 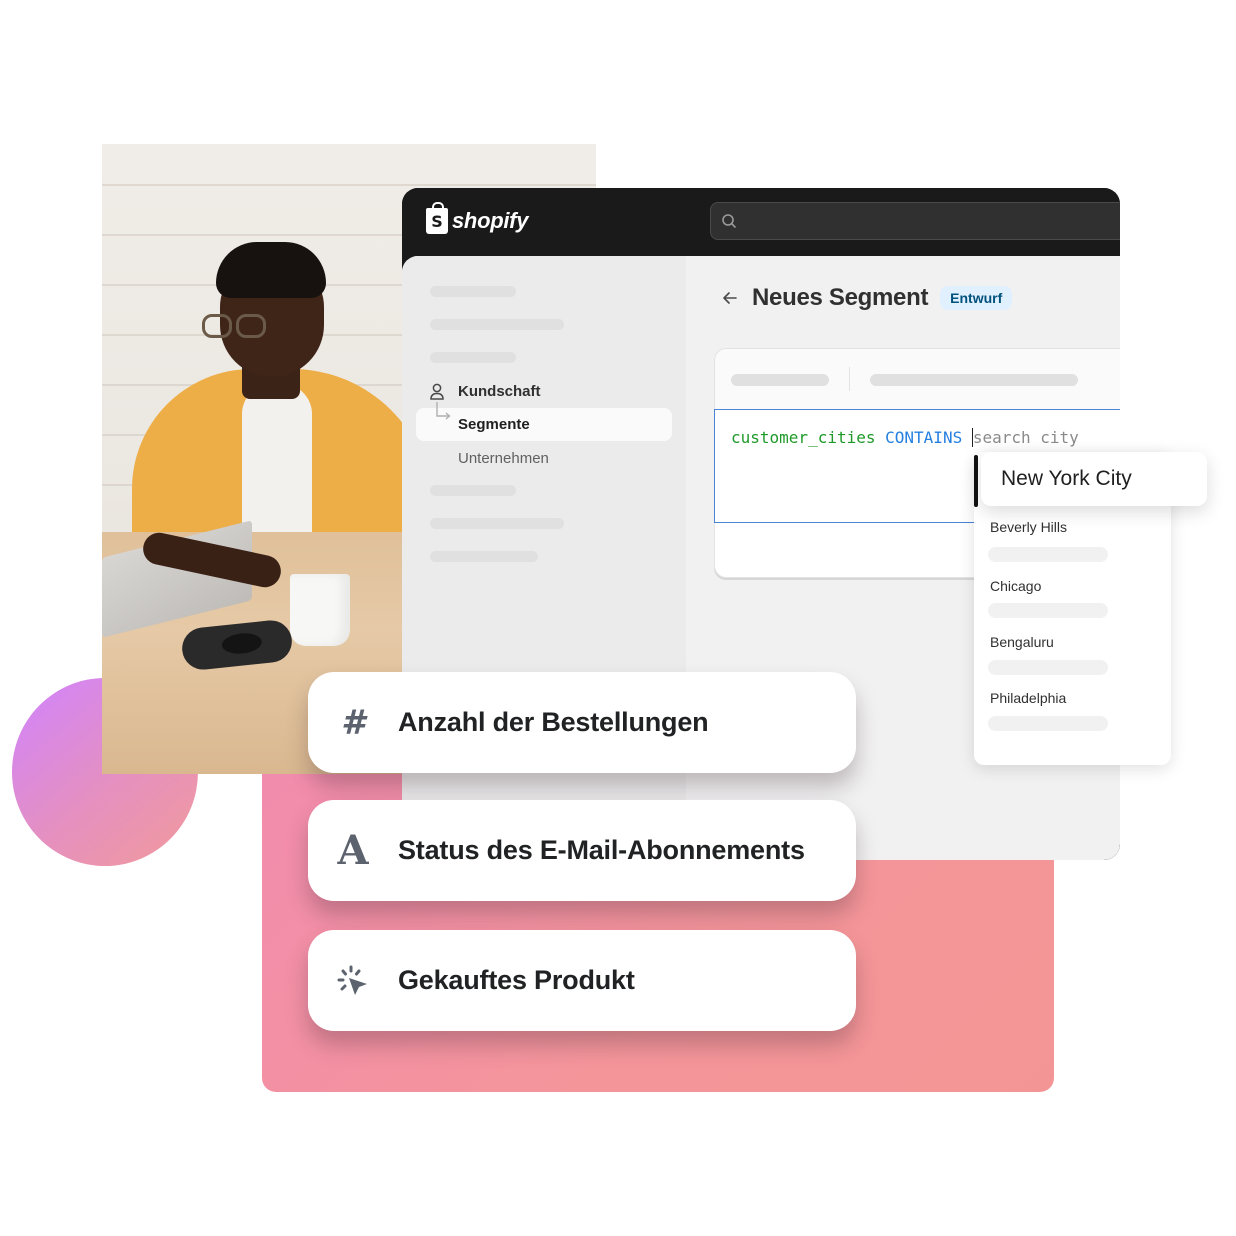 I want to click on query-field: customer_cities, so click(x=803, y=437).